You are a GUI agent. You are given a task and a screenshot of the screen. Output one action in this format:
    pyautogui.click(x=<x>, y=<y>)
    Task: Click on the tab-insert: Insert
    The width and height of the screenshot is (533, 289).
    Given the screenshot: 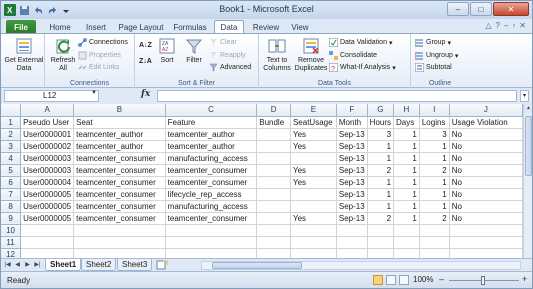 What is the action you would take?
    pyautogui.click(x=96, y=27)
    